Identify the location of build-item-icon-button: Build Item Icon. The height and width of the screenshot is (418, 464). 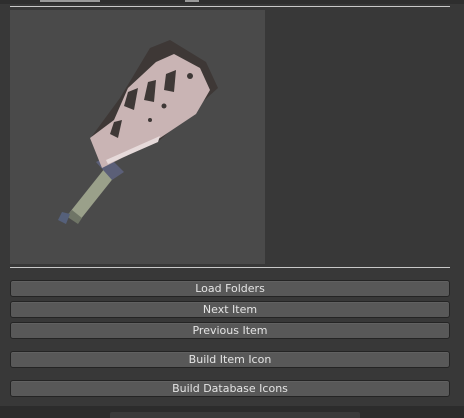
(230, 359).